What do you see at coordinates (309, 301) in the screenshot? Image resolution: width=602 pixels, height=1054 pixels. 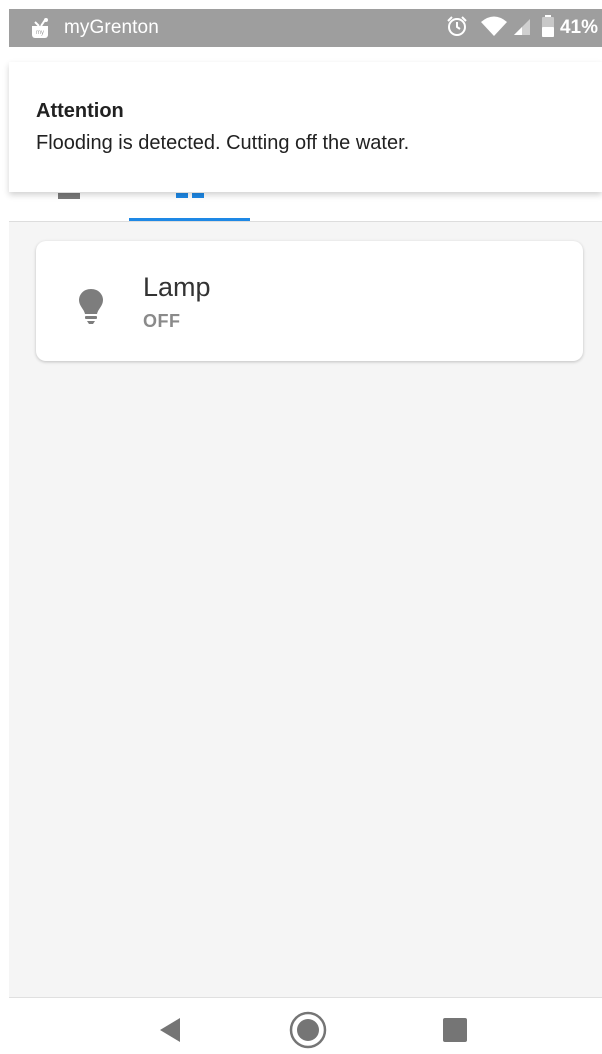 I see `device-card-lamp: Lamp OFF` at bounding box center [309, 301].